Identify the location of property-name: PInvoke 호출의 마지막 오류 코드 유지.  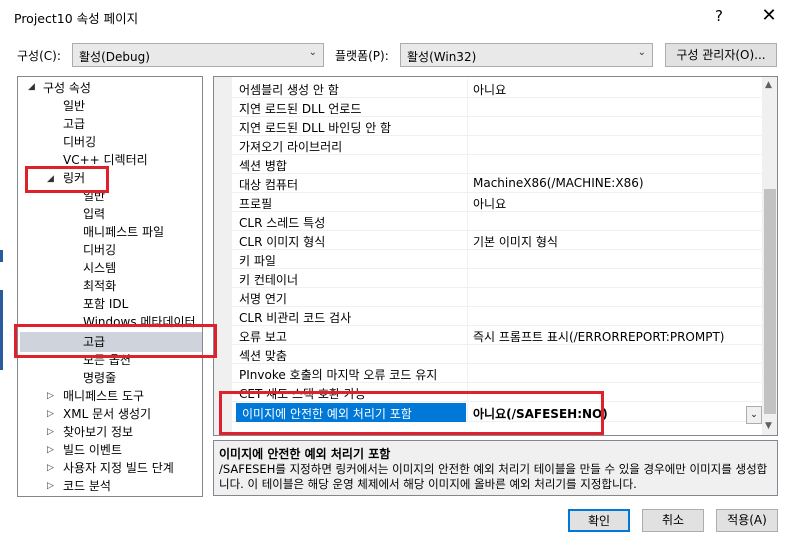
(338, 375).